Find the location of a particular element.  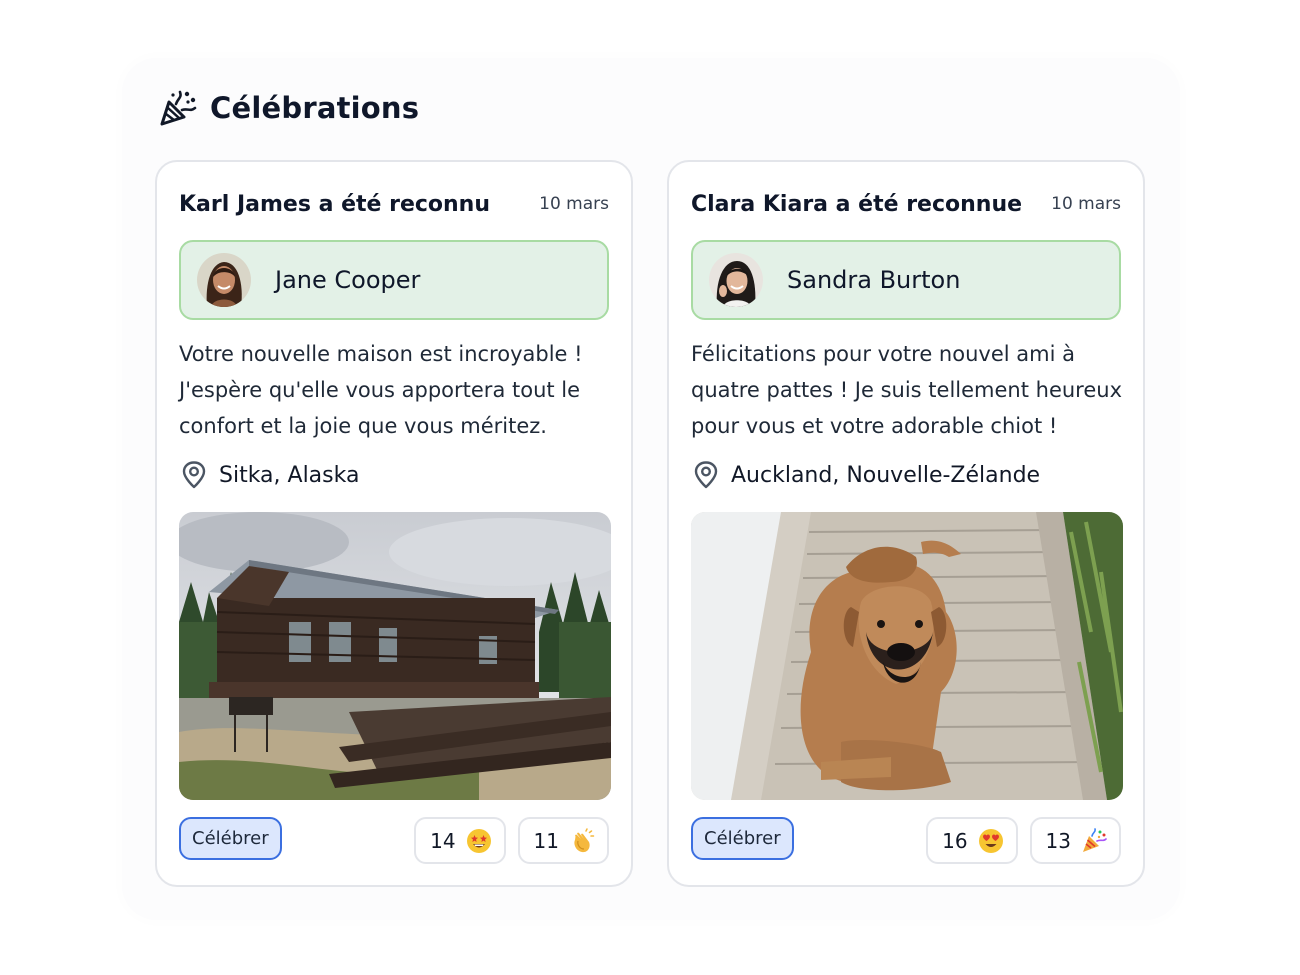

recognized-by-chip: Sandra Burton is located at coordinates (906, 280).